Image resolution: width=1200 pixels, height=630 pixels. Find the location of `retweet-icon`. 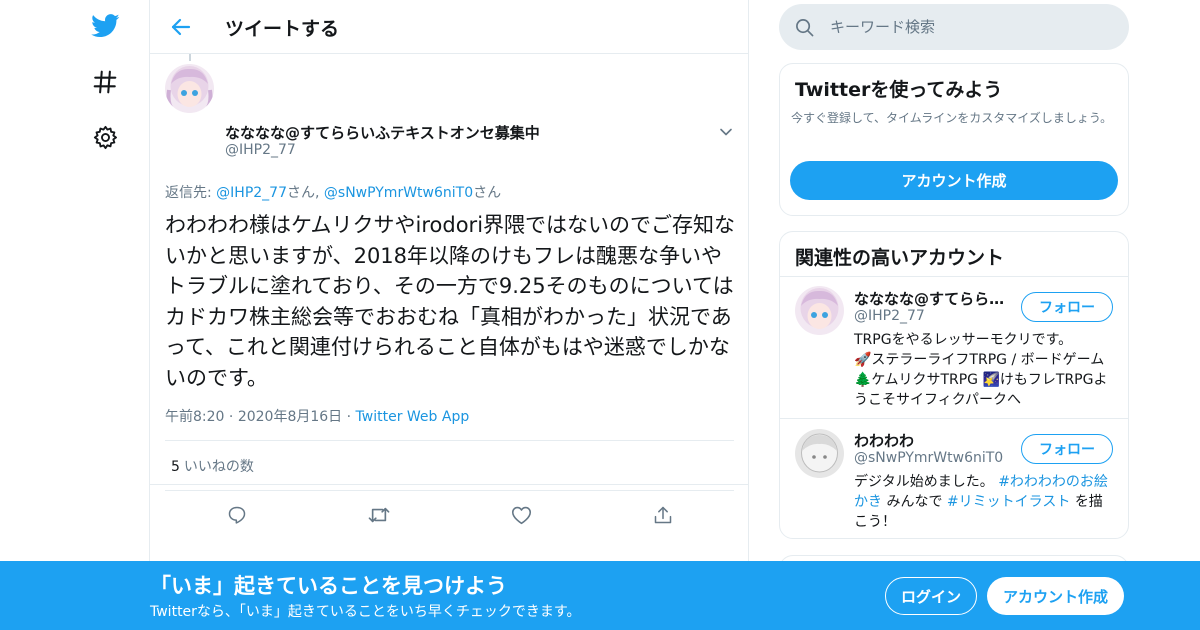

retweet-icon is located at coordinates (379, 515).